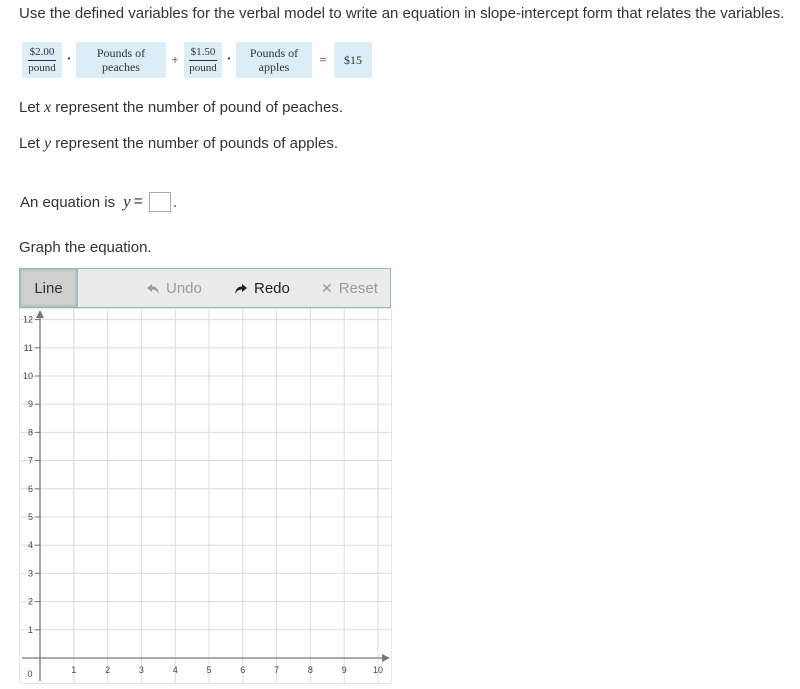 The image size is (800, 689). What do you see at coordinates (49, 288) in the screenshot?
I see `line-tool-button: Line` at bounding box center [49, 288].